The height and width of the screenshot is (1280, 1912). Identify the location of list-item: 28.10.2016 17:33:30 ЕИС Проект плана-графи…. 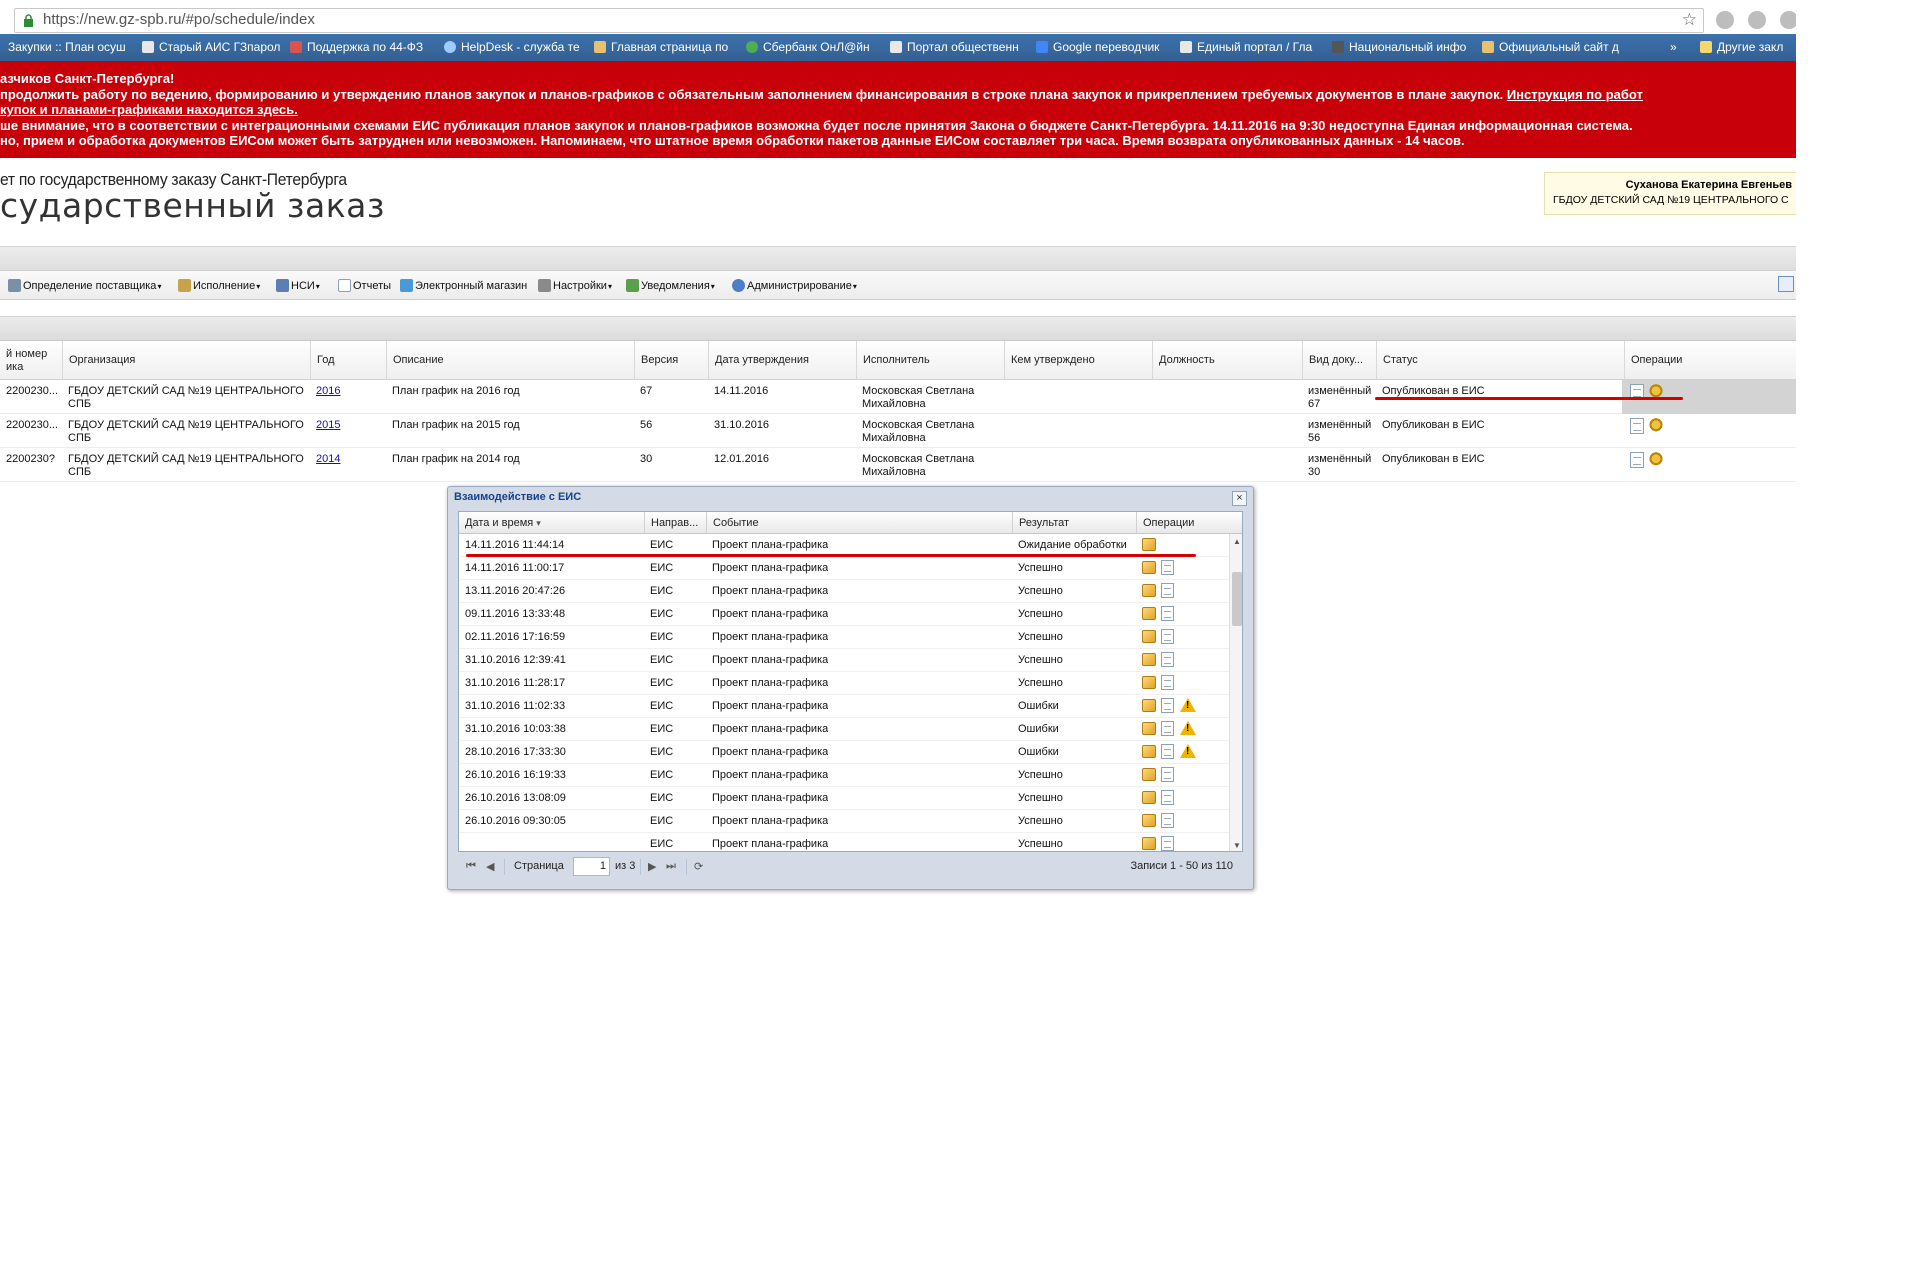
(844, 752).